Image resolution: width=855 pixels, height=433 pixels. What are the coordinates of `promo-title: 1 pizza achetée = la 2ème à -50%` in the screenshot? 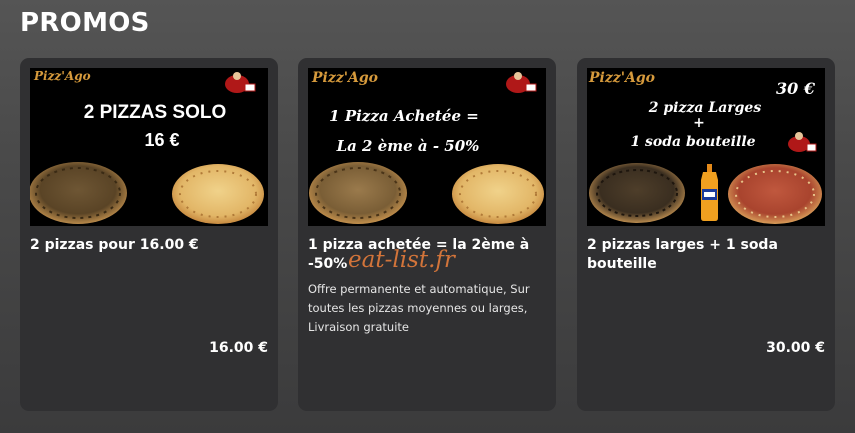 It's located at (419, 254).